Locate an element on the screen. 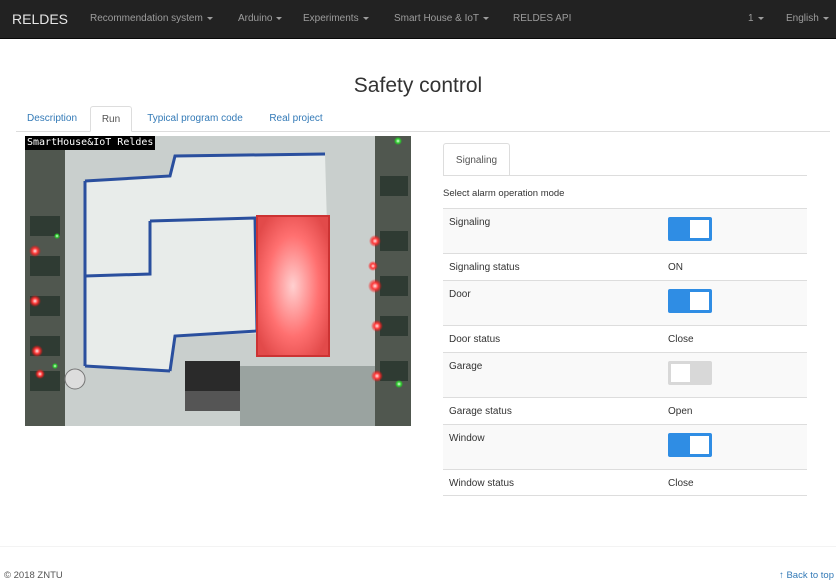 The width and height of the screenshot is (836, 584). window-toggle is located at coordinates (690, 445).